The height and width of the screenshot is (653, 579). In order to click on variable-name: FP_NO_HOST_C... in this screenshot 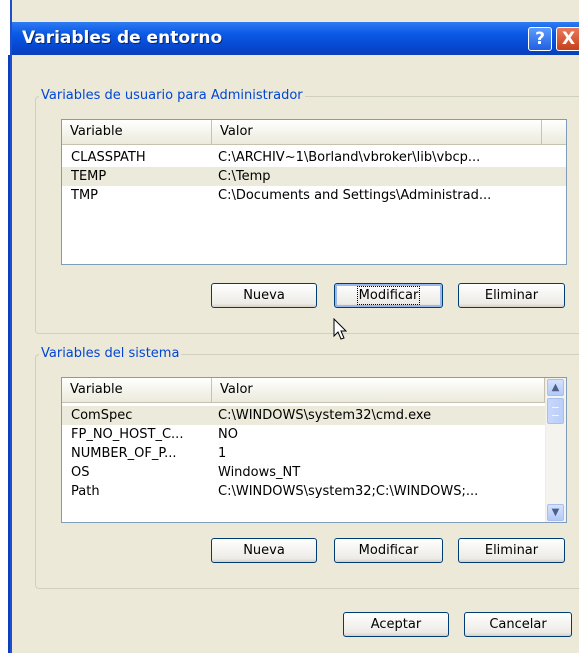, I will do `click(127, 434)`.